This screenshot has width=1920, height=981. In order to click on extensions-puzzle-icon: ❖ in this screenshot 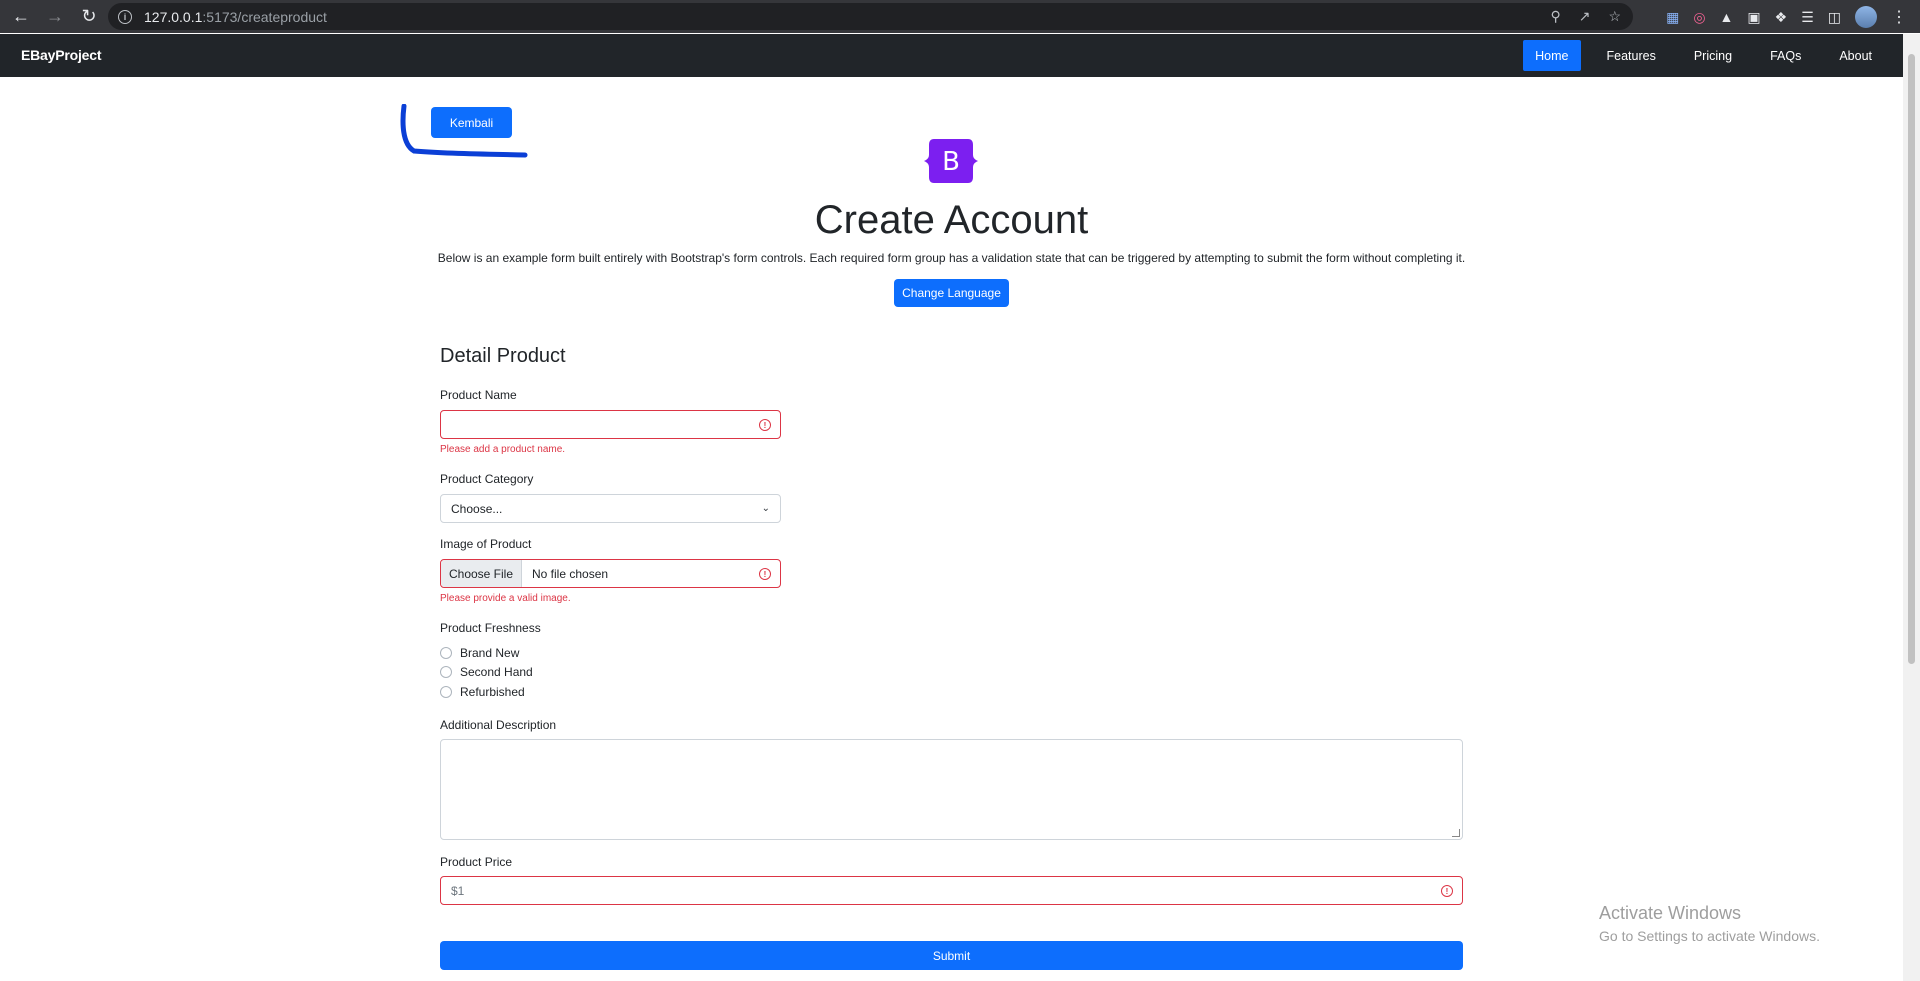, I will do `click(1781, 17)`.